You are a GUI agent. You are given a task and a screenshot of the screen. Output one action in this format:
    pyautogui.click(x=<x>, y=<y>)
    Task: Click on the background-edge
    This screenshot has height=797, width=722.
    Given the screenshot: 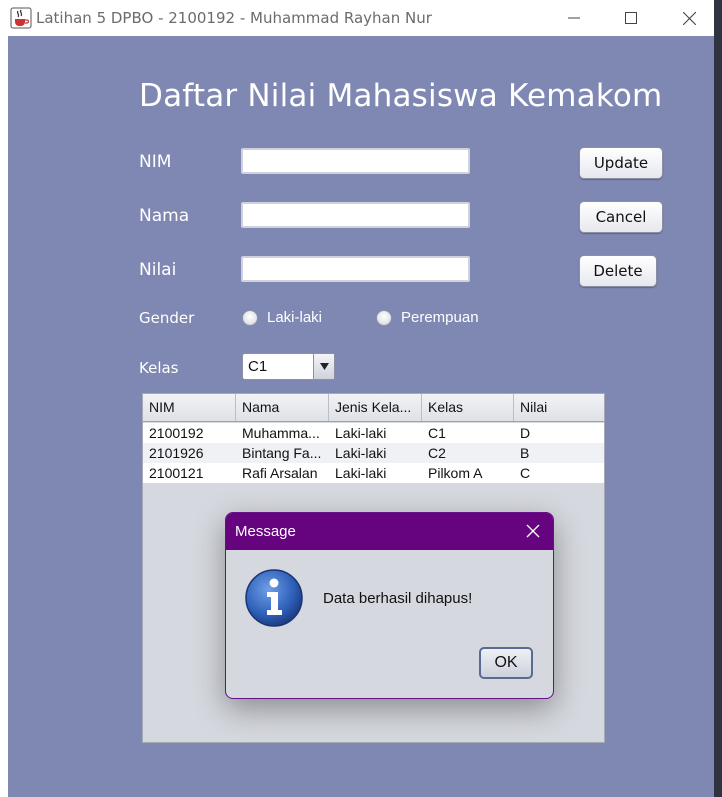 What is the action you would take?
    pyautogui.click(x=718, y=398)
    